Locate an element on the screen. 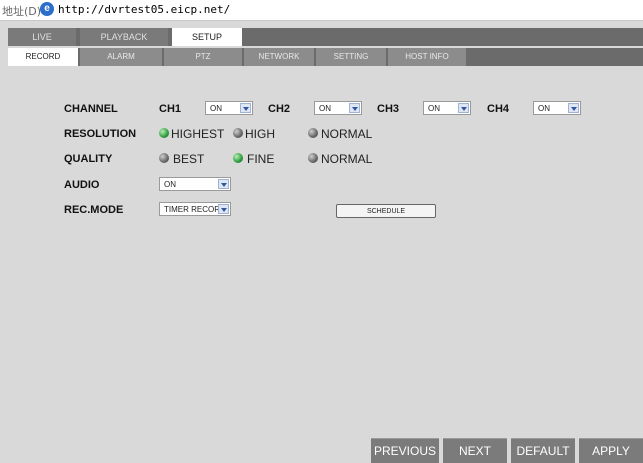 This screenshot has width=643, height=463. ie-page-icon: e is located at coordinates (47, 9).